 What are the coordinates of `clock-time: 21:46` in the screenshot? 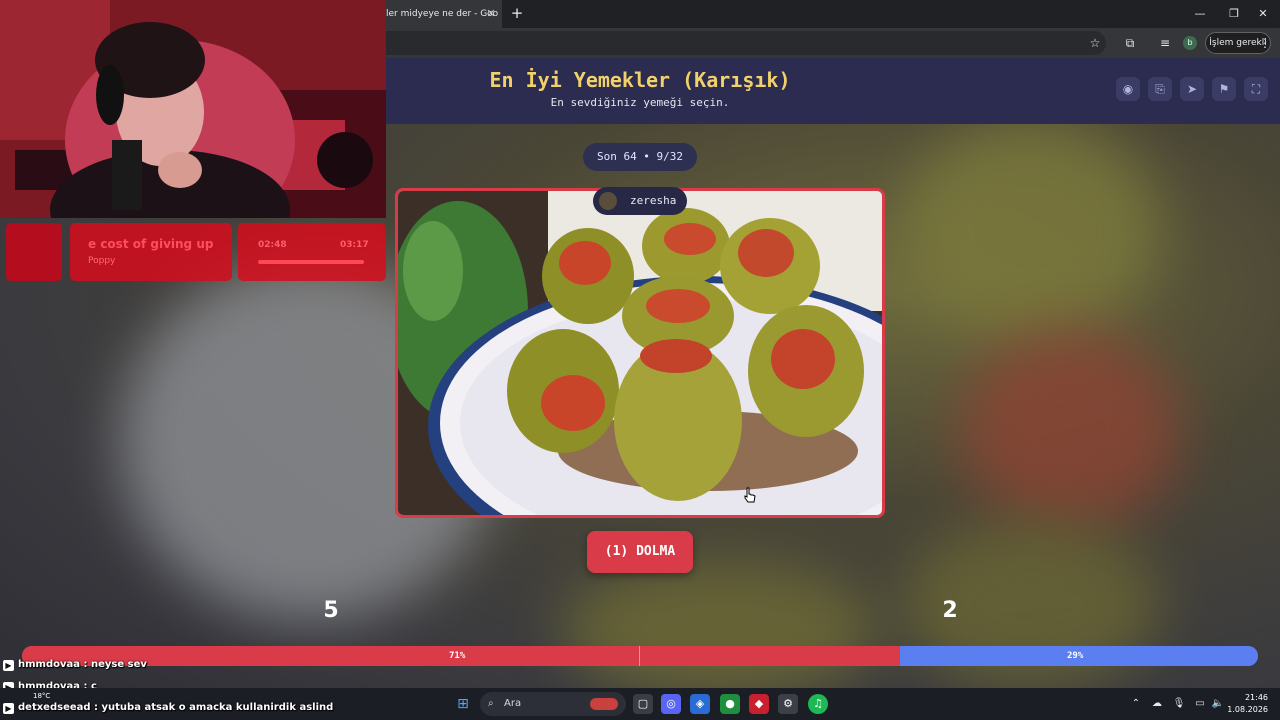 It's located at (1256, 697).